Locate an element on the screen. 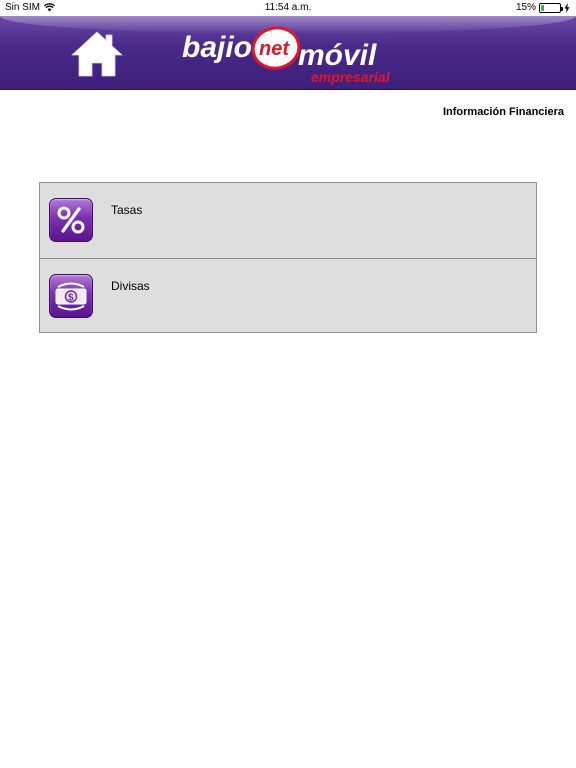 This screenshot has height=768, width=576. menu-item-label: Tasas is located at coordinates (127, 210).